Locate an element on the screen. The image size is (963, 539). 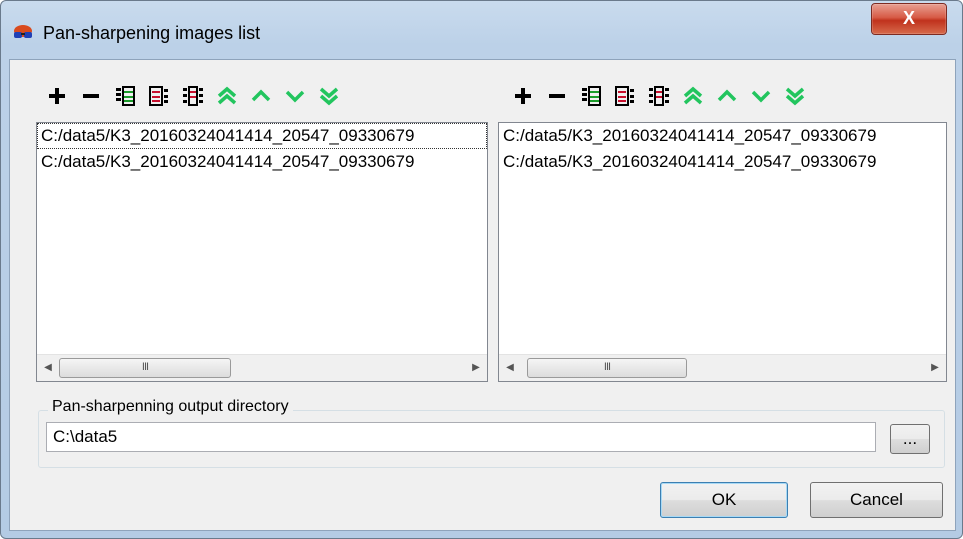
cancel-button: Cancel is located at coordinates (876, 500).